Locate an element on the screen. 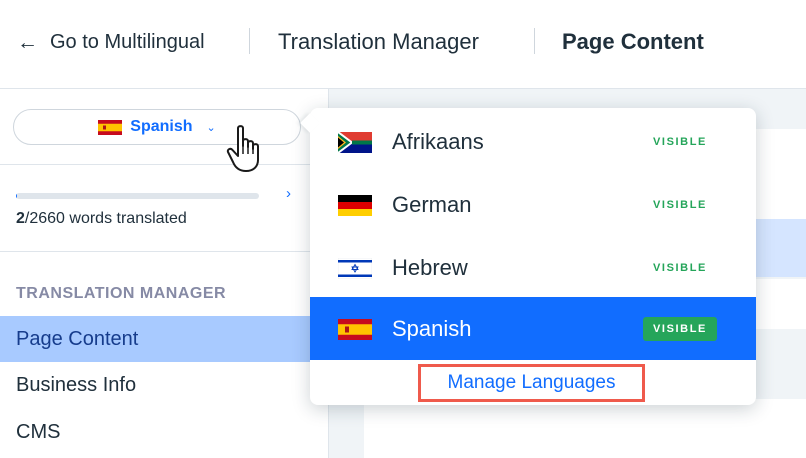 Image resolution: width=806 pixels, height=458 pixels. translated-count: 2 is located at coordinates (20, 218).